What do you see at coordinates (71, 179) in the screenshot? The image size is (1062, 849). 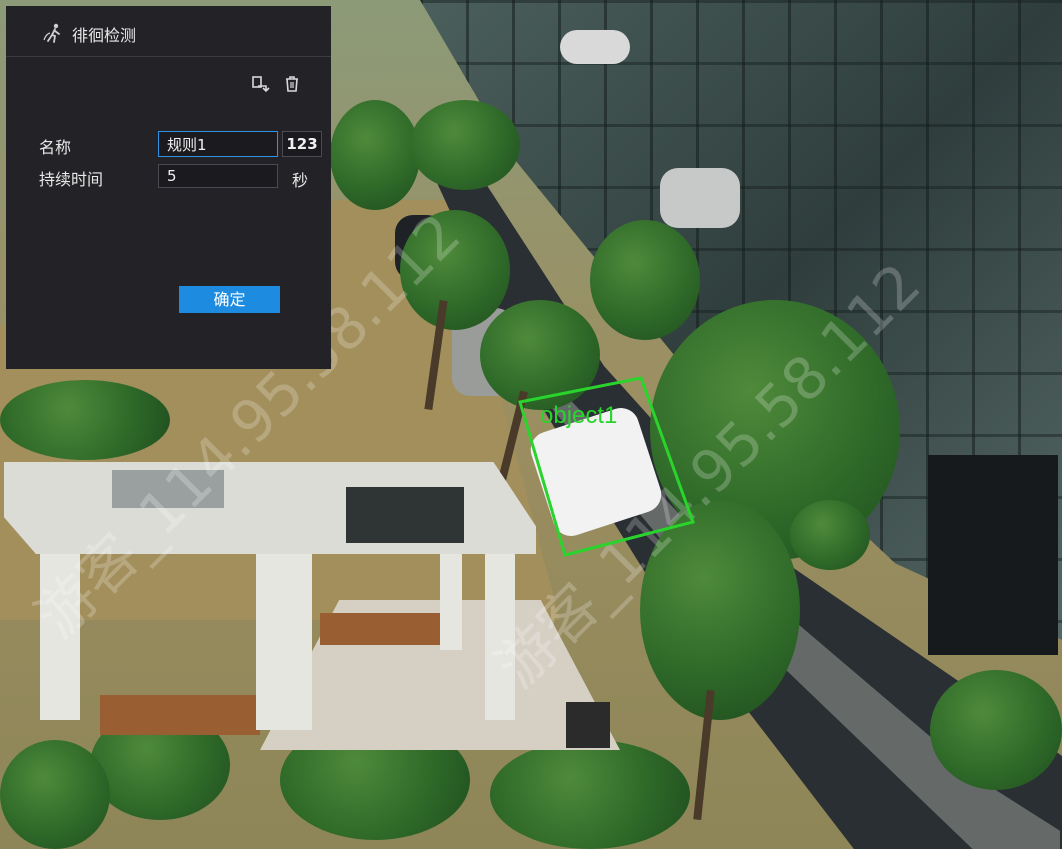 I see `duration-label: 持续时间` at bounding box center [71, 179].